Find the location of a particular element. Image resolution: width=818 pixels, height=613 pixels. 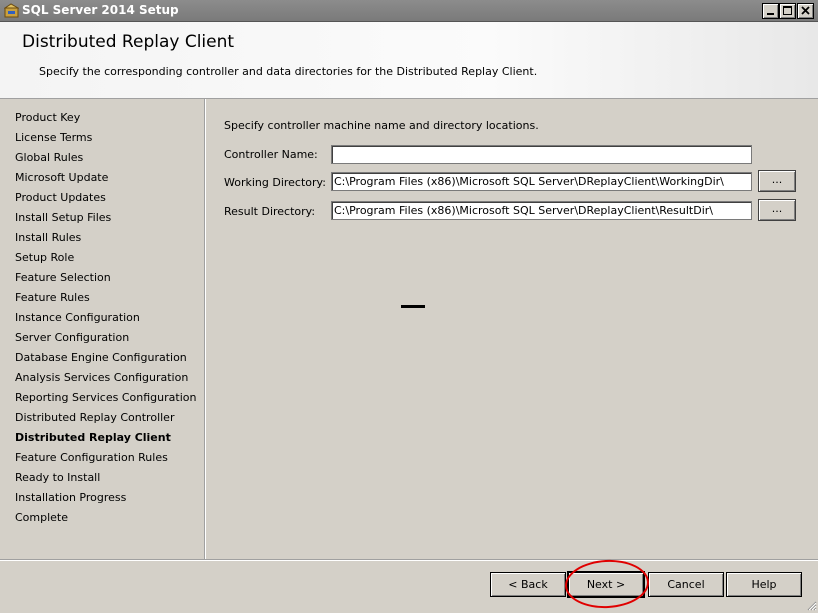

nav-item-instance-configuration: Instance Configuration is located at coordinates (77, 320).